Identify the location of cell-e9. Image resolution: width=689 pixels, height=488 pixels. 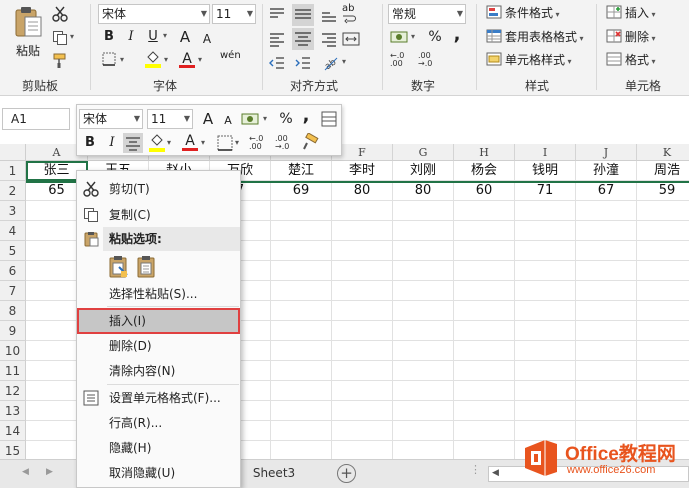
(301, 331).